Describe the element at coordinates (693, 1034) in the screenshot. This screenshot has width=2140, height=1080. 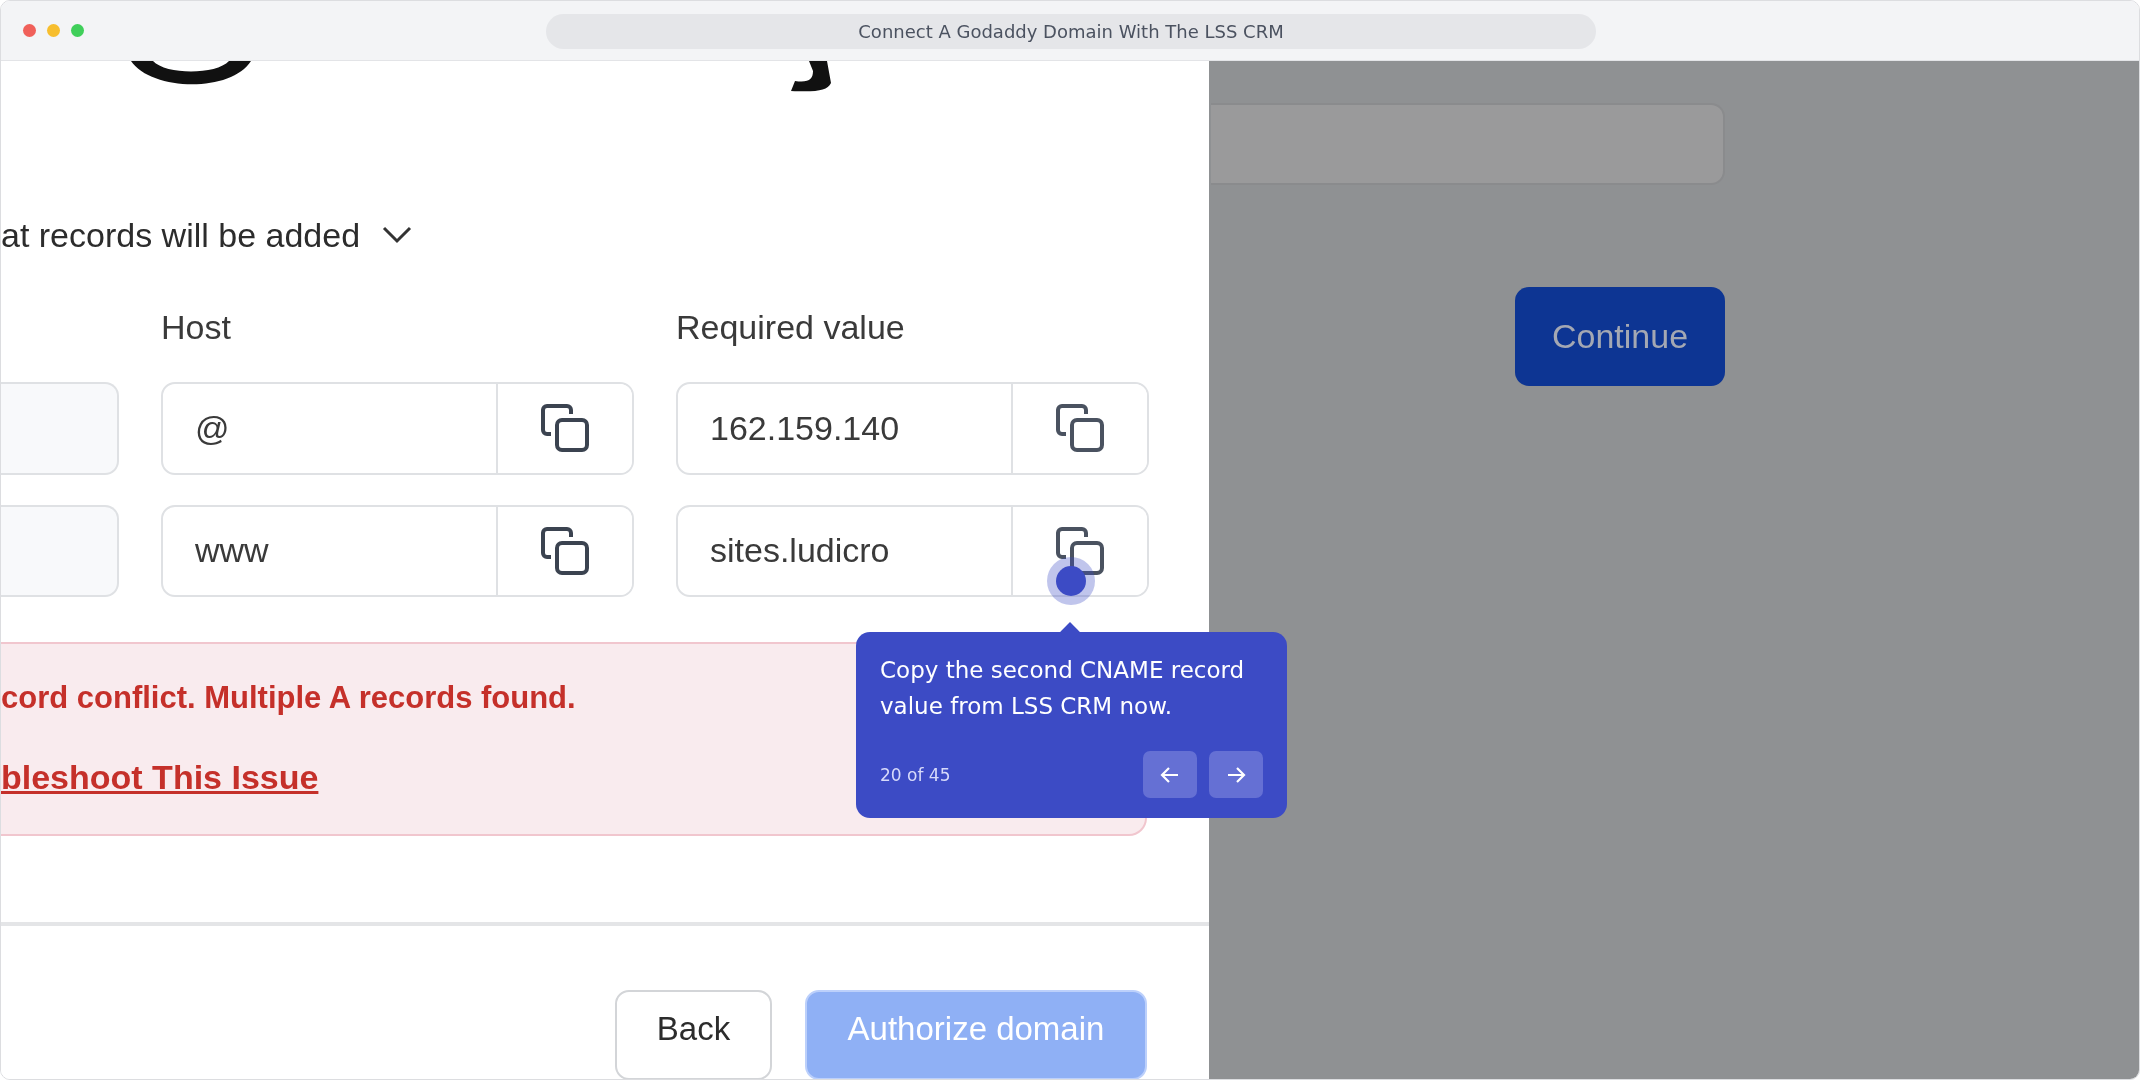
I see `back-button: Back` at that location.